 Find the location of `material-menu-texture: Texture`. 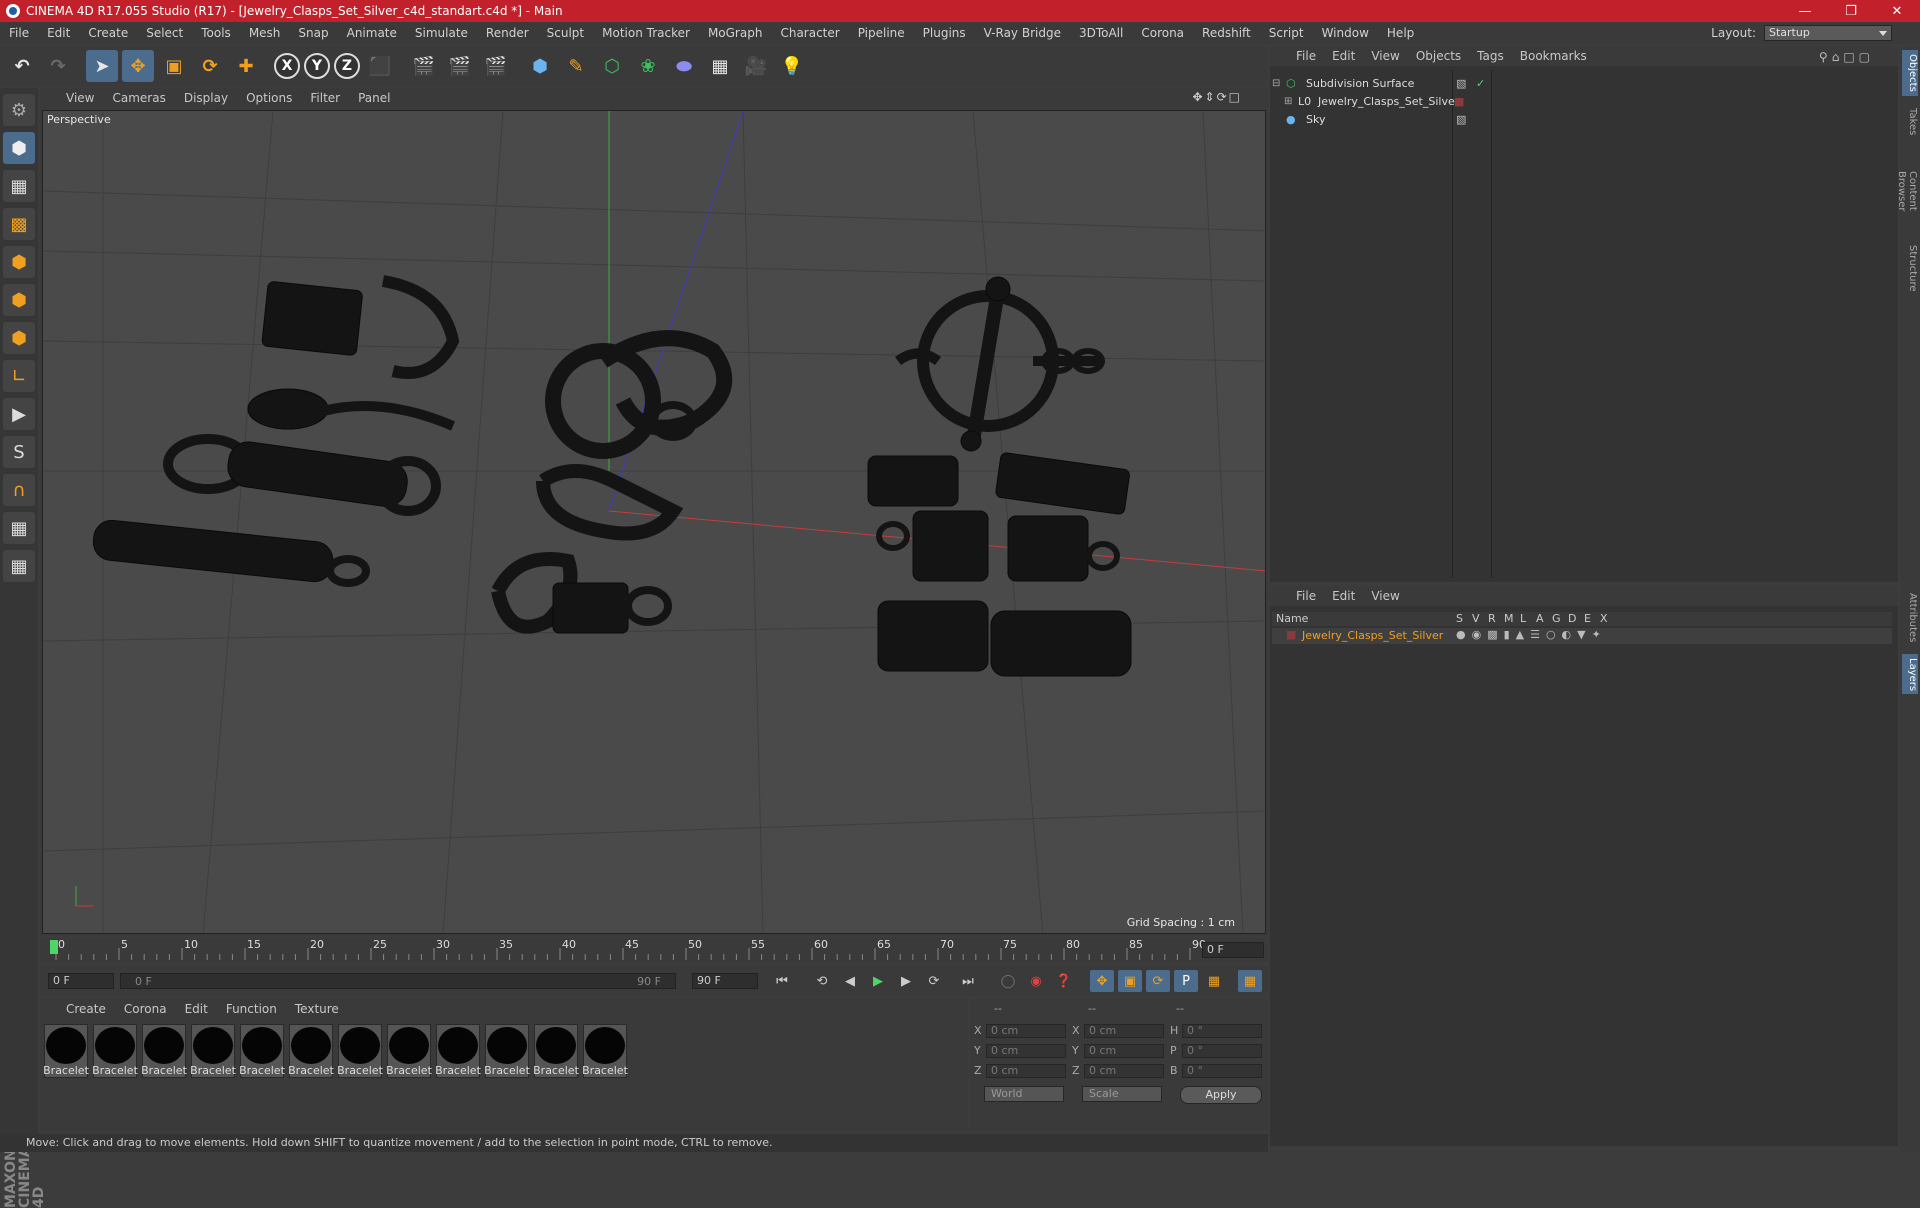

material-menu-texture: Texture is located at coordinates (317, 1009).